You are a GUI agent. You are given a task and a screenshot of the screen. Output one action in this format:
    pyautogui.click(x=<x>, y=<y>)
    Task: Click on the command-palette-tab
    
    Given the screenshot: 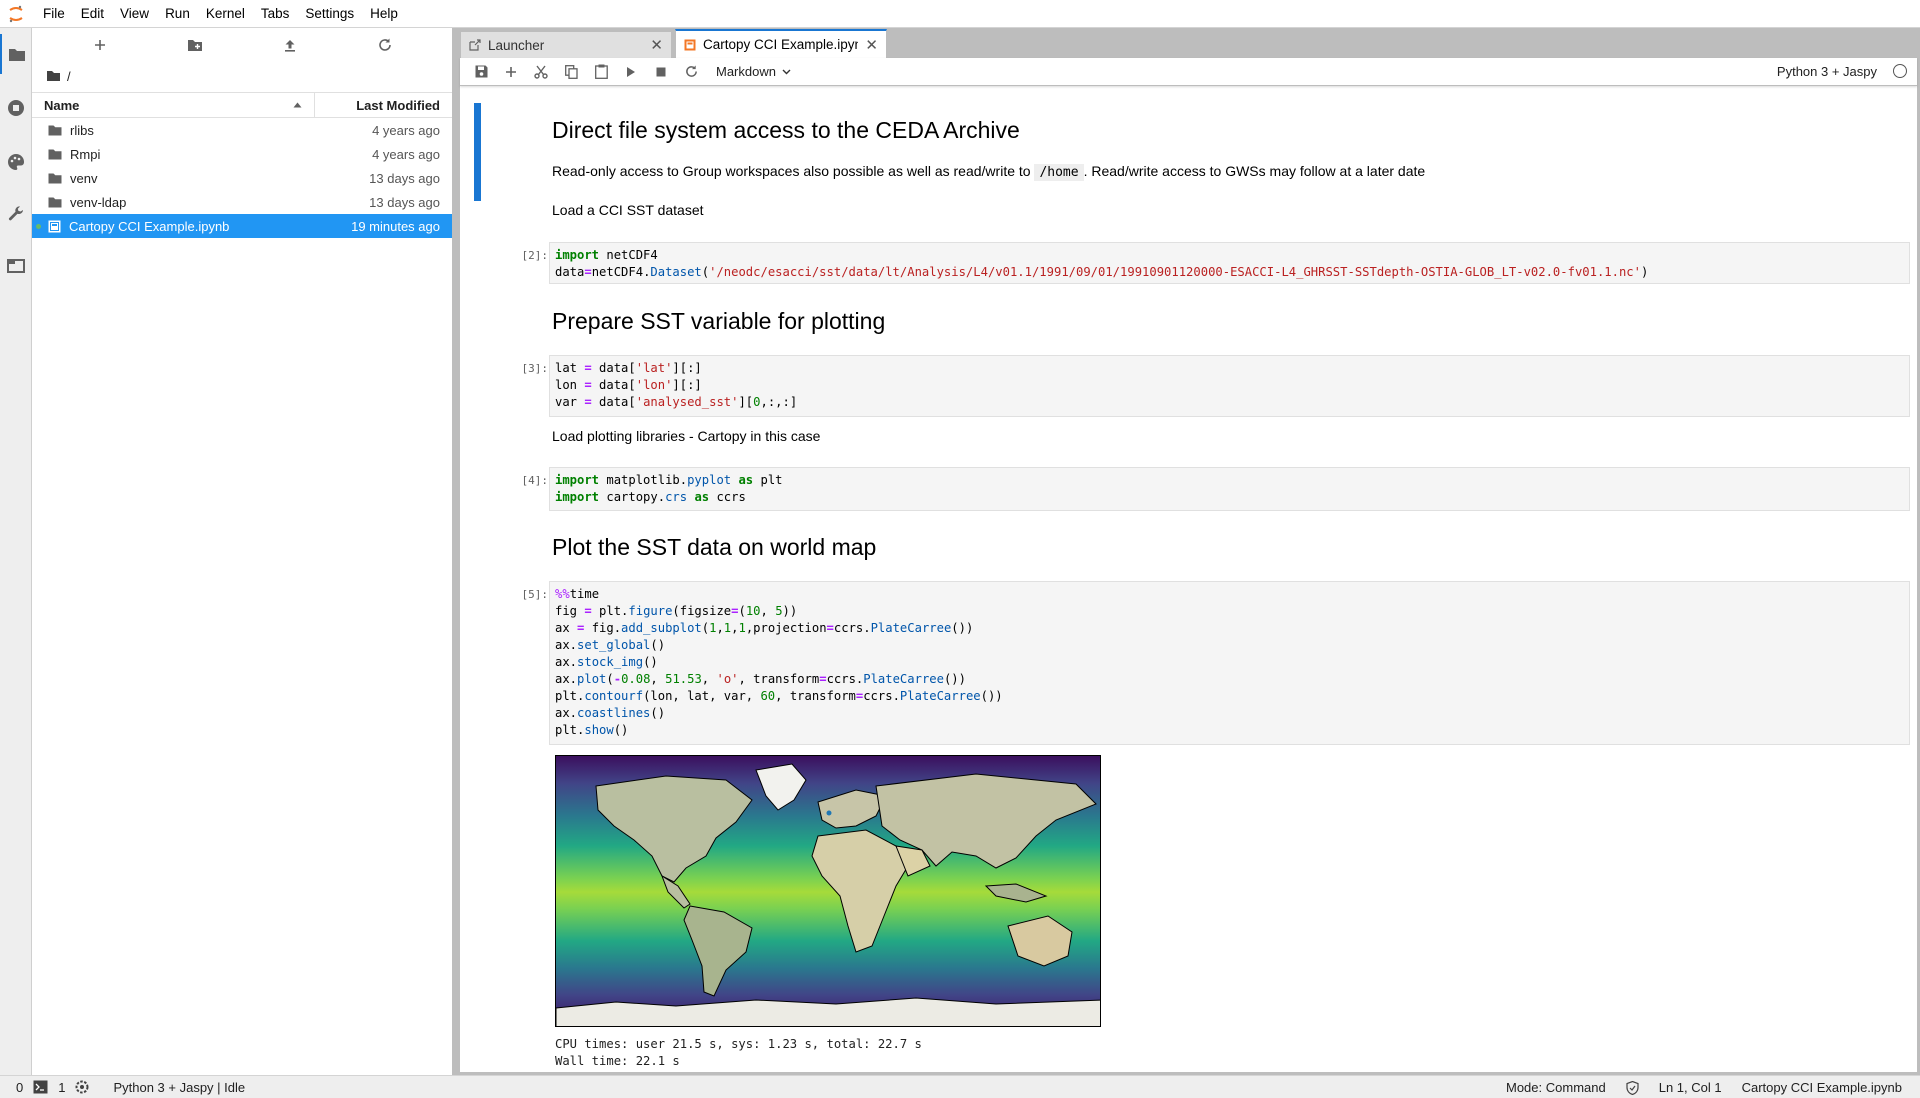 What is the action you would take?
    pyautogui.click(x=16, y=162)
    